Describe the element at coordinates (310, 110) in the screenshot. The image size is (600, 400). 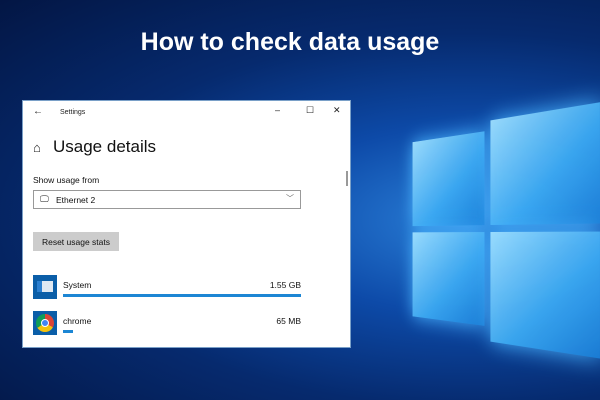
I see `maximize-button: ☐` at that location.